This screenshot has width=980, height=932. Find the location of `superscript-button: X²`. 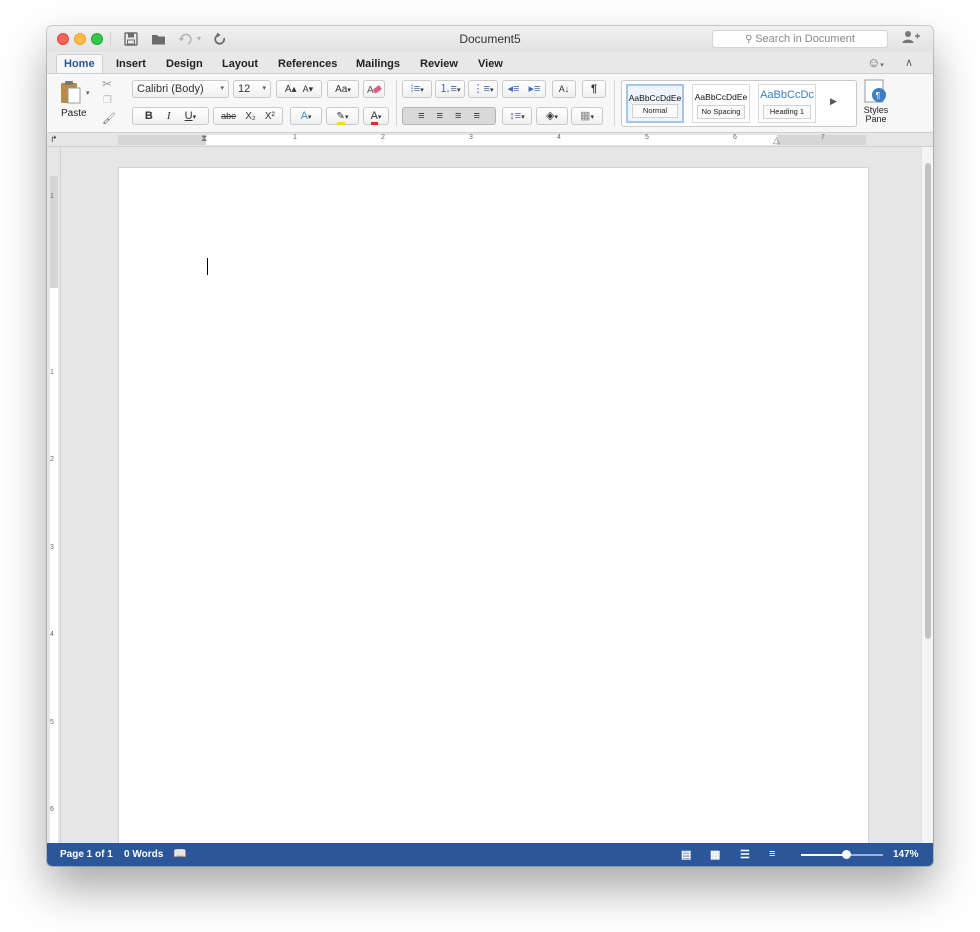

superscript-button: X² is located at coordinates (270, 116).